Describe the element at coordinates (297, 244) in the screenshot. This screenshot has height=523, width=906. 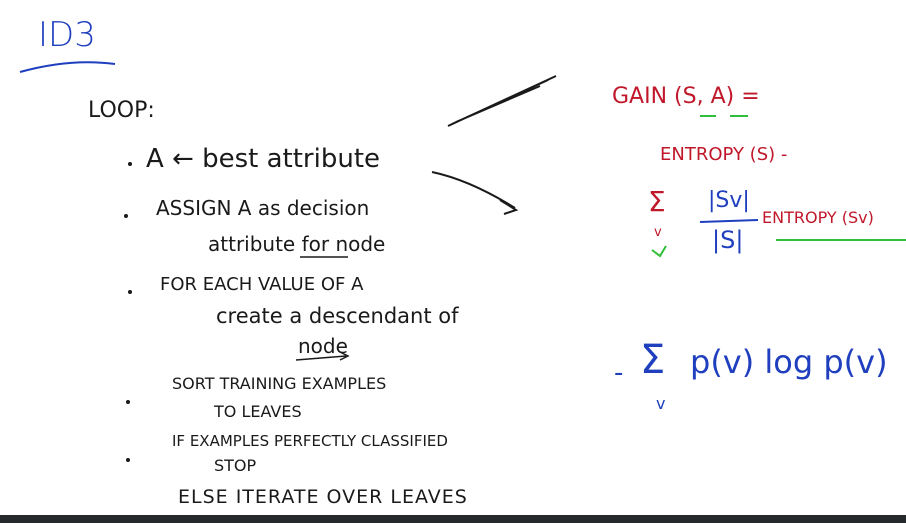
I see `step-2-line-2: attribute for node` at that location.